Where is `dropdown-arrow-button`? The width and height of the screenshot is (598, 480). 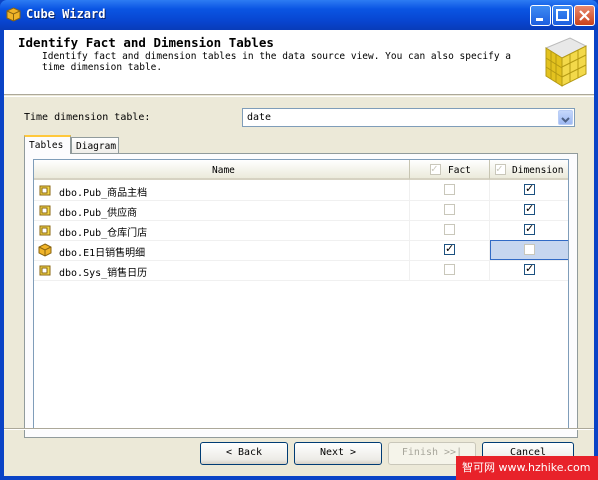
dropdown-arrow-button is located at coordinates (565, 117).